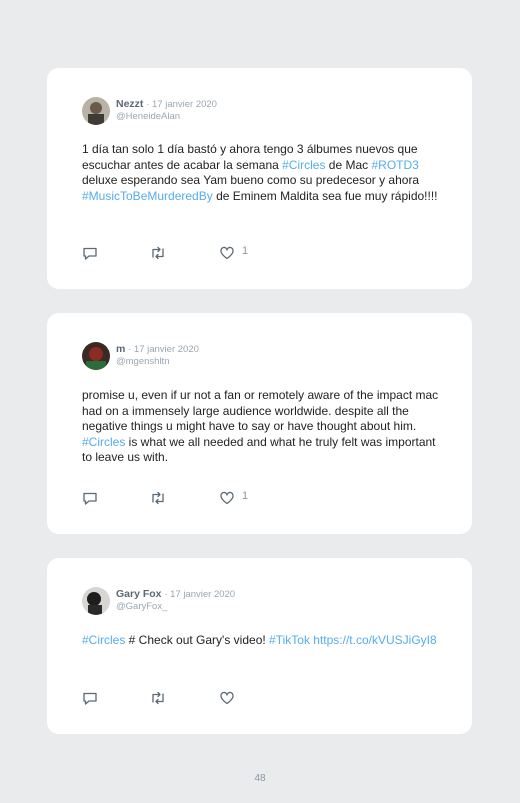  I want to click on hashtag-link: #TikTok, so click(289, 640).